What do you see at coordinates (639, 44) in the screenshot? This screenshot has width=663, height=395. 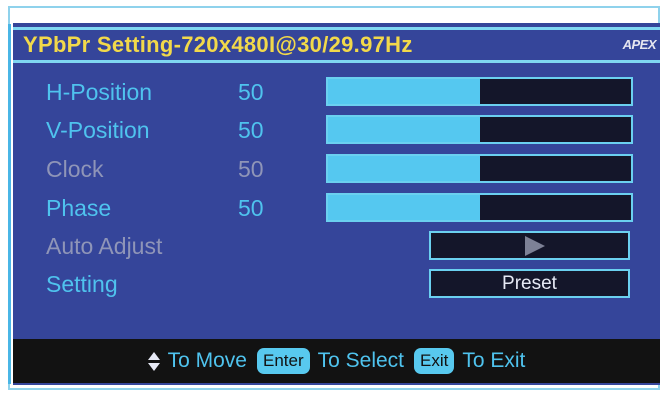 I see `brand-logo: APEX` at bounding box center [639, 44].